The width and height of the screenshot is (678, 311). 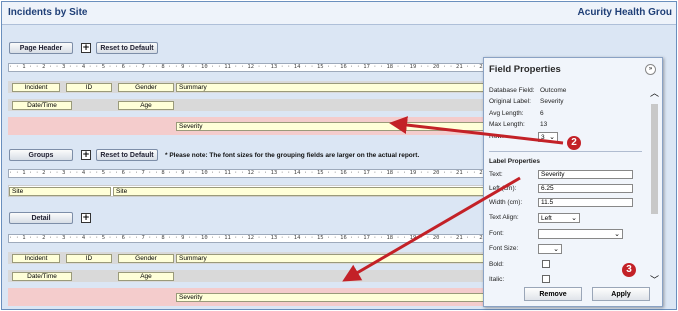 I want to click on italic-label: Italic:, so click(x=497, y=279).